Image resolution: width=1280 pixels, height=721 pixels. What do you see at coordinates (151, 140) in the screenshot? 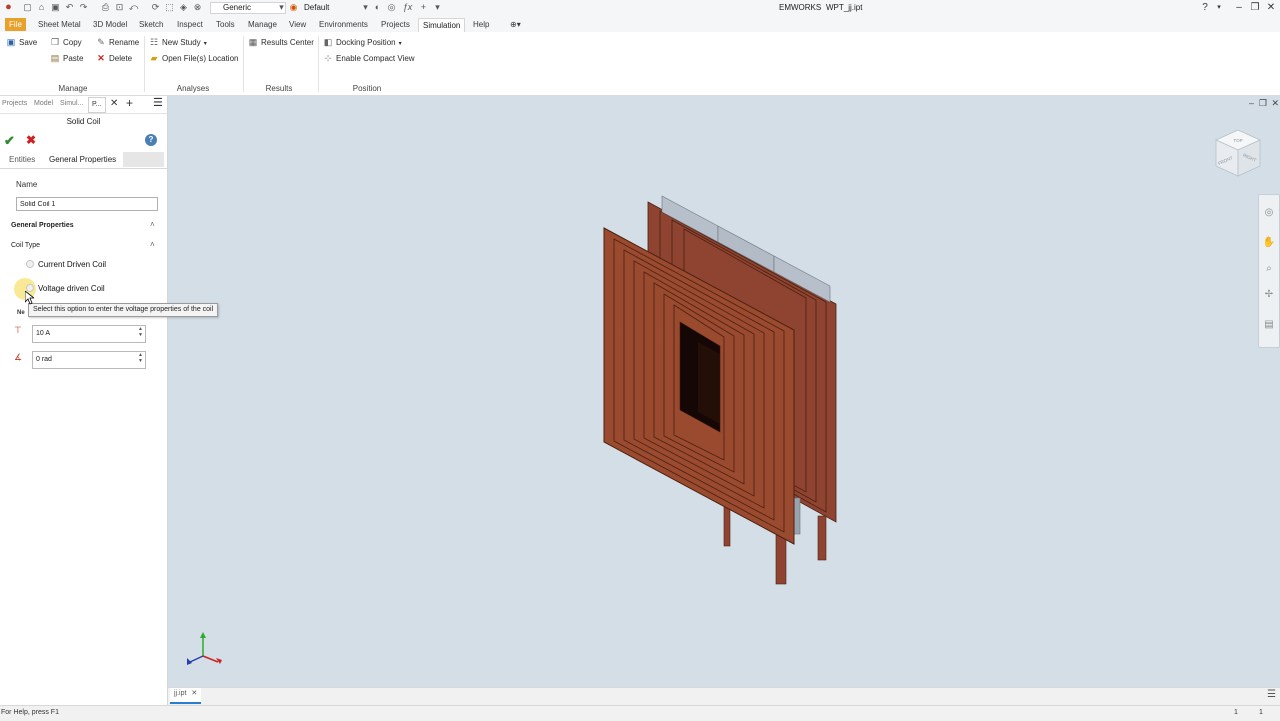
I see `help-icon: ?` at bounding box center [151, 140].